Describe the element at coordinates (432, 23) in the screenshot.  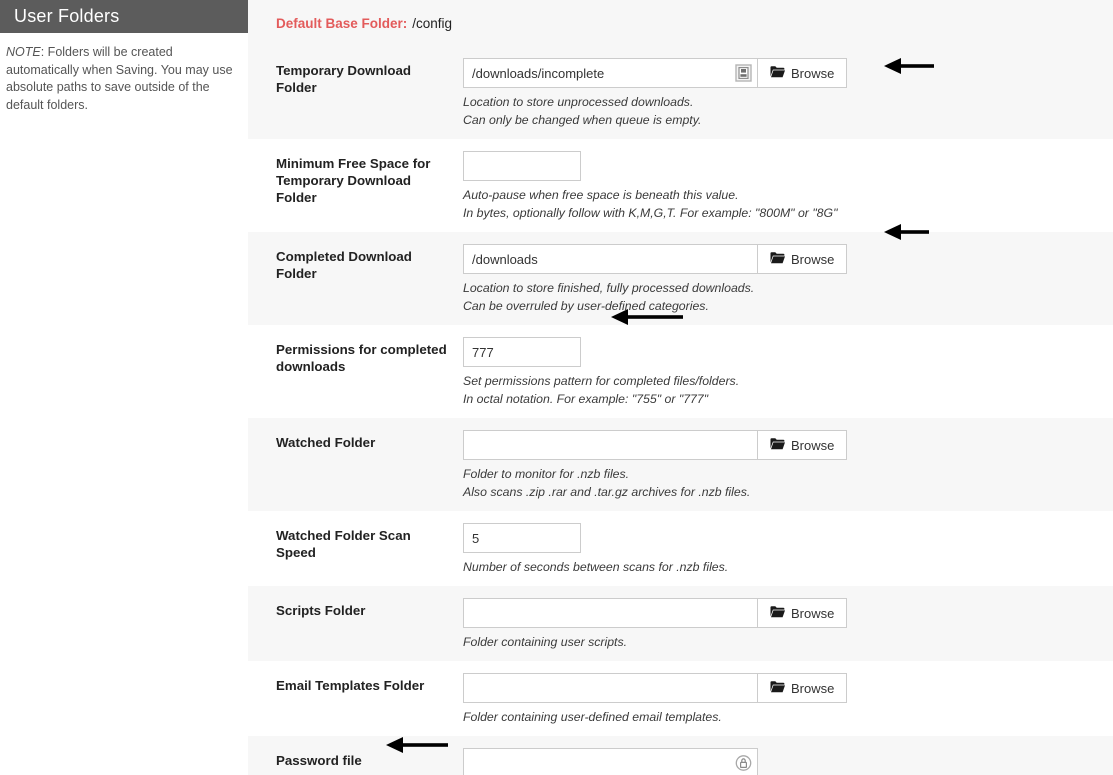
I see `default-base-folder-value: /config` at that location.